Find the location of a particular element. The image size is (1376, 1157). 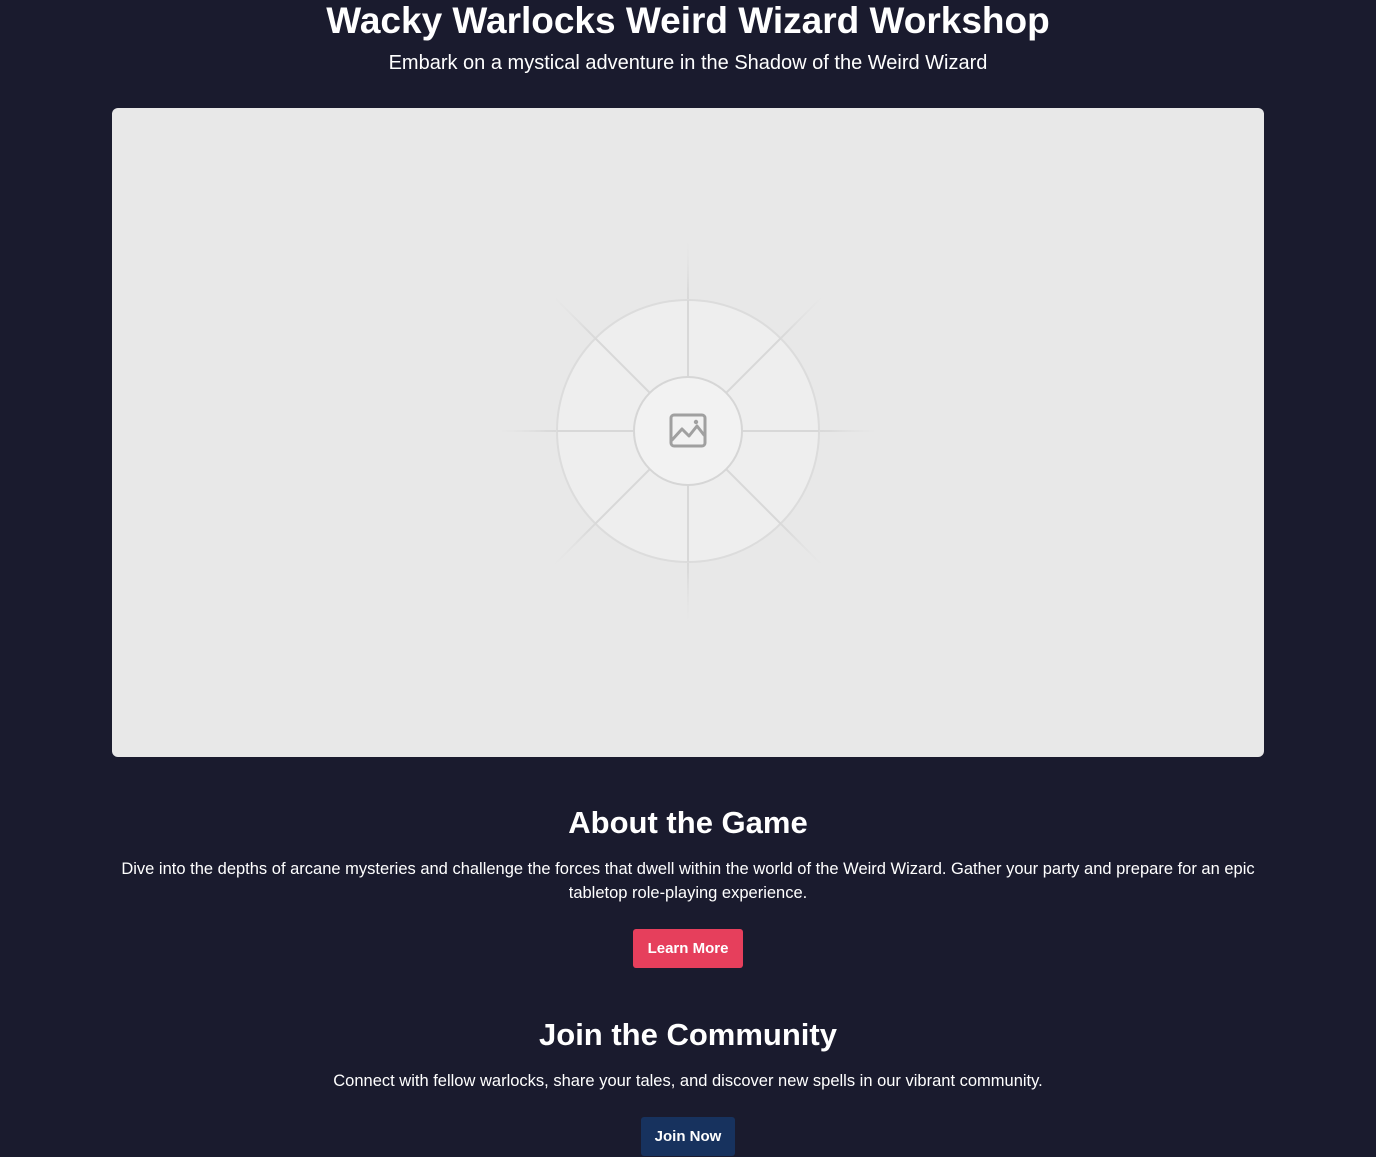

community-section-title: Join the Community is located at coordinates (688, 1034).